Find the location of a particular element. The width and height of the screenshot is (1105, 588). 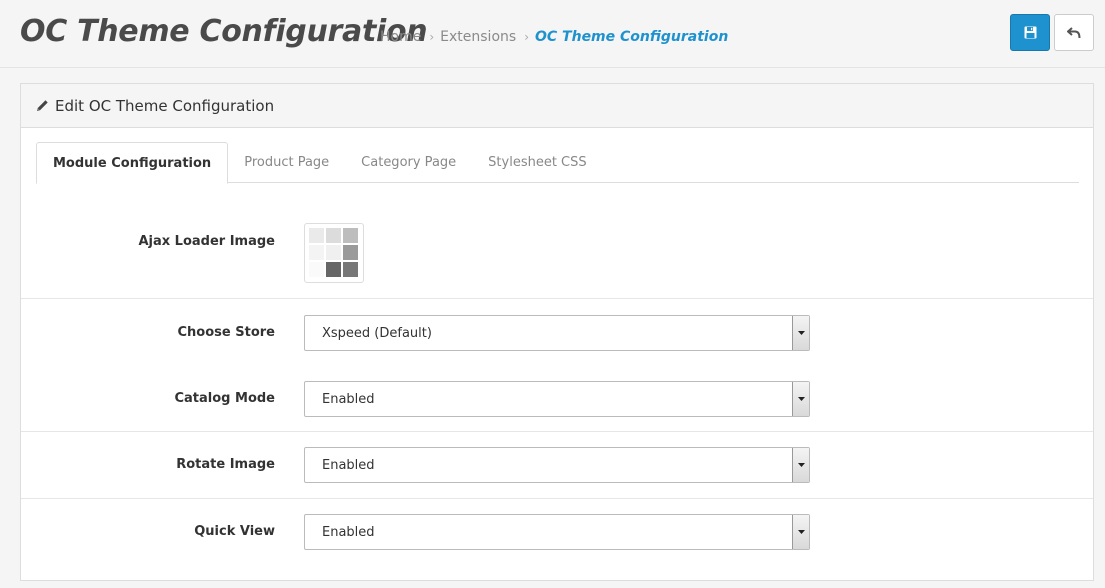

loader-image-icon is located at coordinates (333, 252).